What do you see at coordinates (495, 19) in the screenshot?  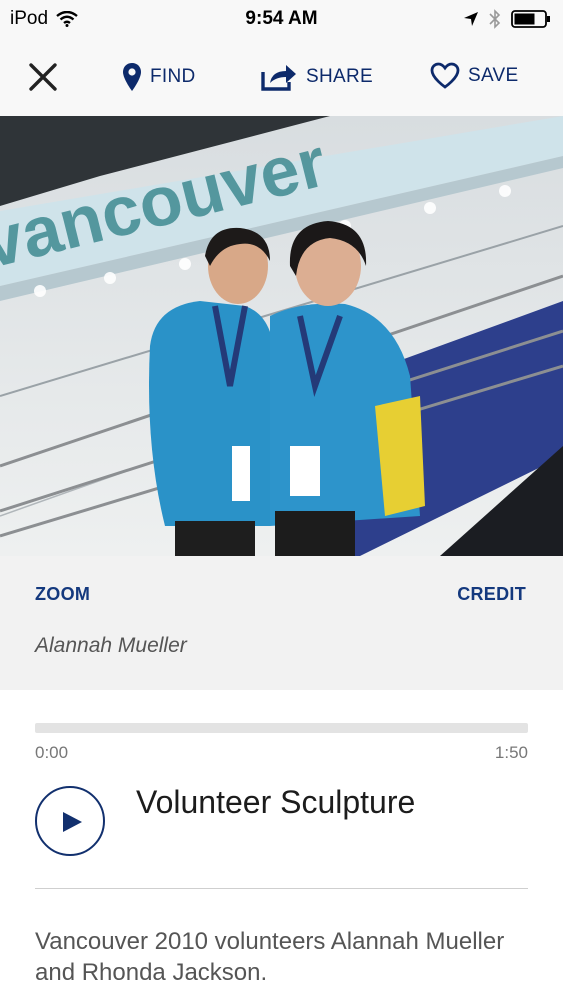 I see `bluetooth-icon` at bounding box center [495, 19].